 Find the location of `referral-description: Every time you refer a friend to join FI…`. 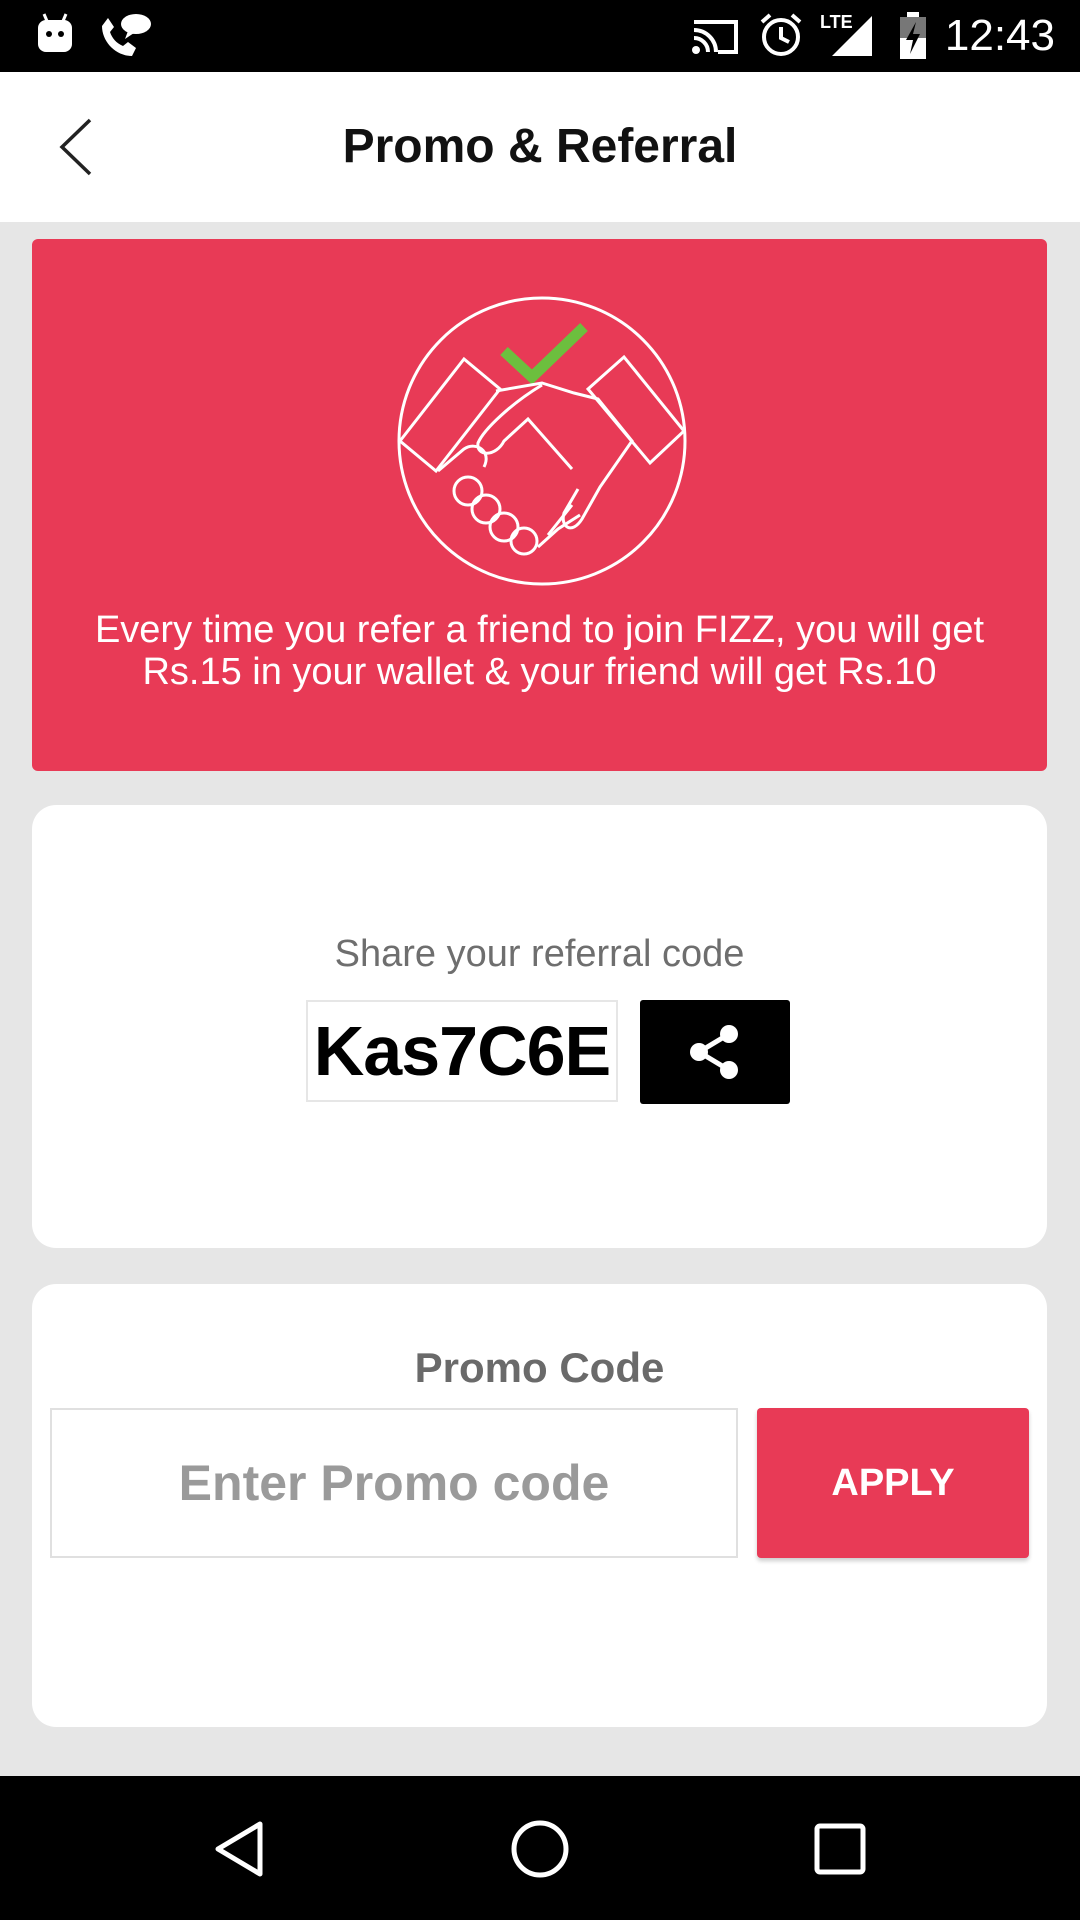

referral-description: Every time you refer a friend to join FI… is located at coordinates (539, 651).